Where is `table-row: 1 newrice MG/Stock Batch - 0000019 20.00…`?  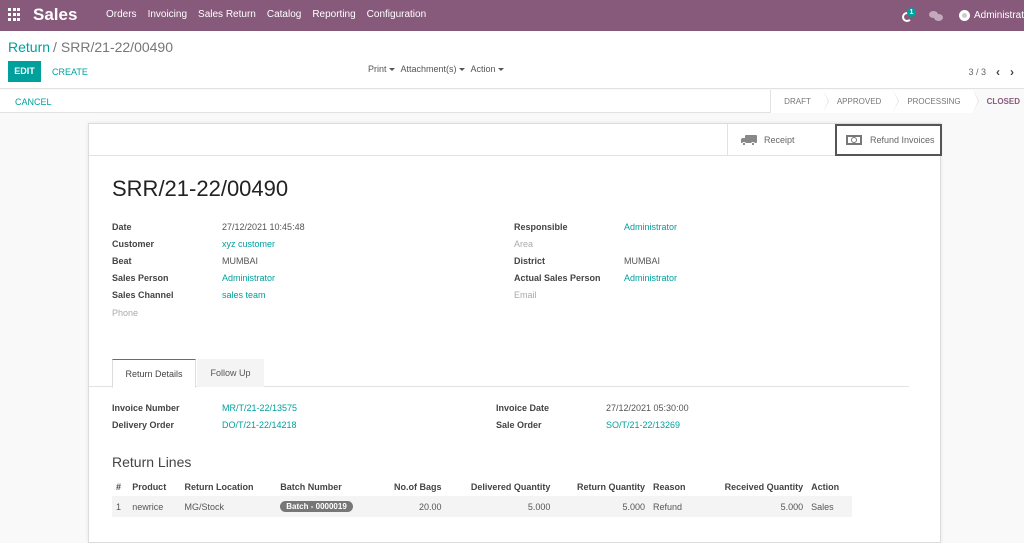 table-row: 1 newrice MG/Stock Batch - 0000019 20.00… is located at coordinates (482, 506).